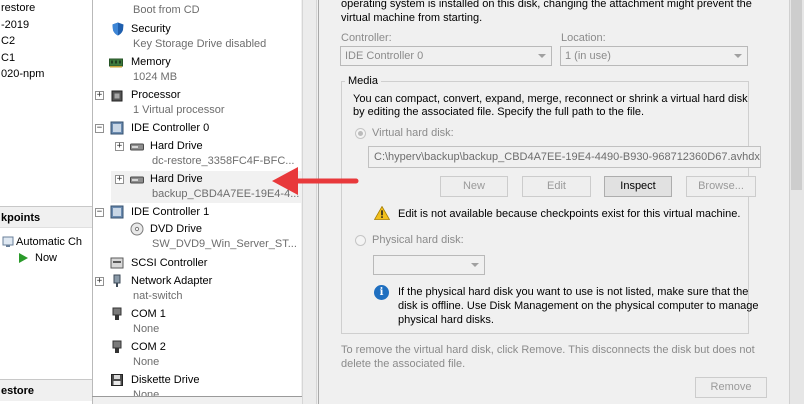 Image resolution: width=804 pixels, height=404 pixels. Describe the element at coordinates (151, 29) in the screenshot. I see `hw-item-title: Security` at that location.